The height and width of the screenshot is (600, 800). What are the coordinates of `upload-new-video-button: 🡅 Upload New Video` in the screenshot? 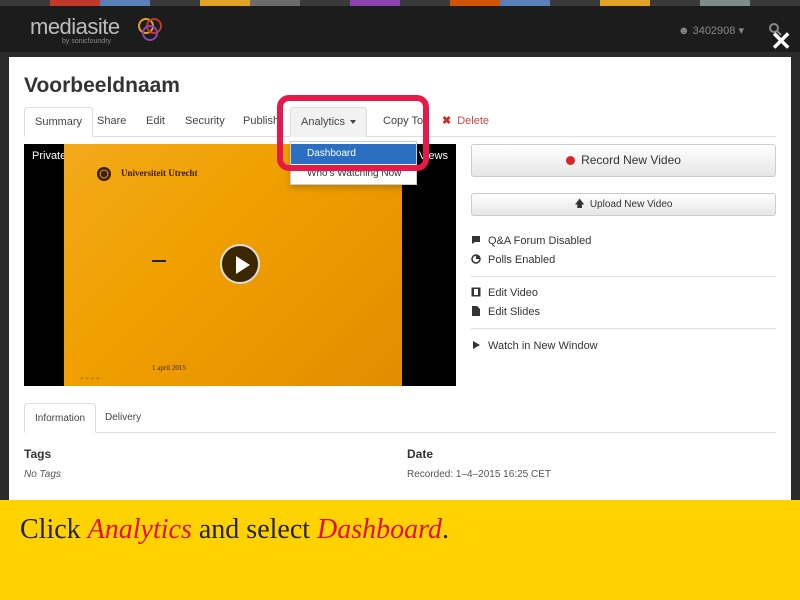 It's located at (623, 204).